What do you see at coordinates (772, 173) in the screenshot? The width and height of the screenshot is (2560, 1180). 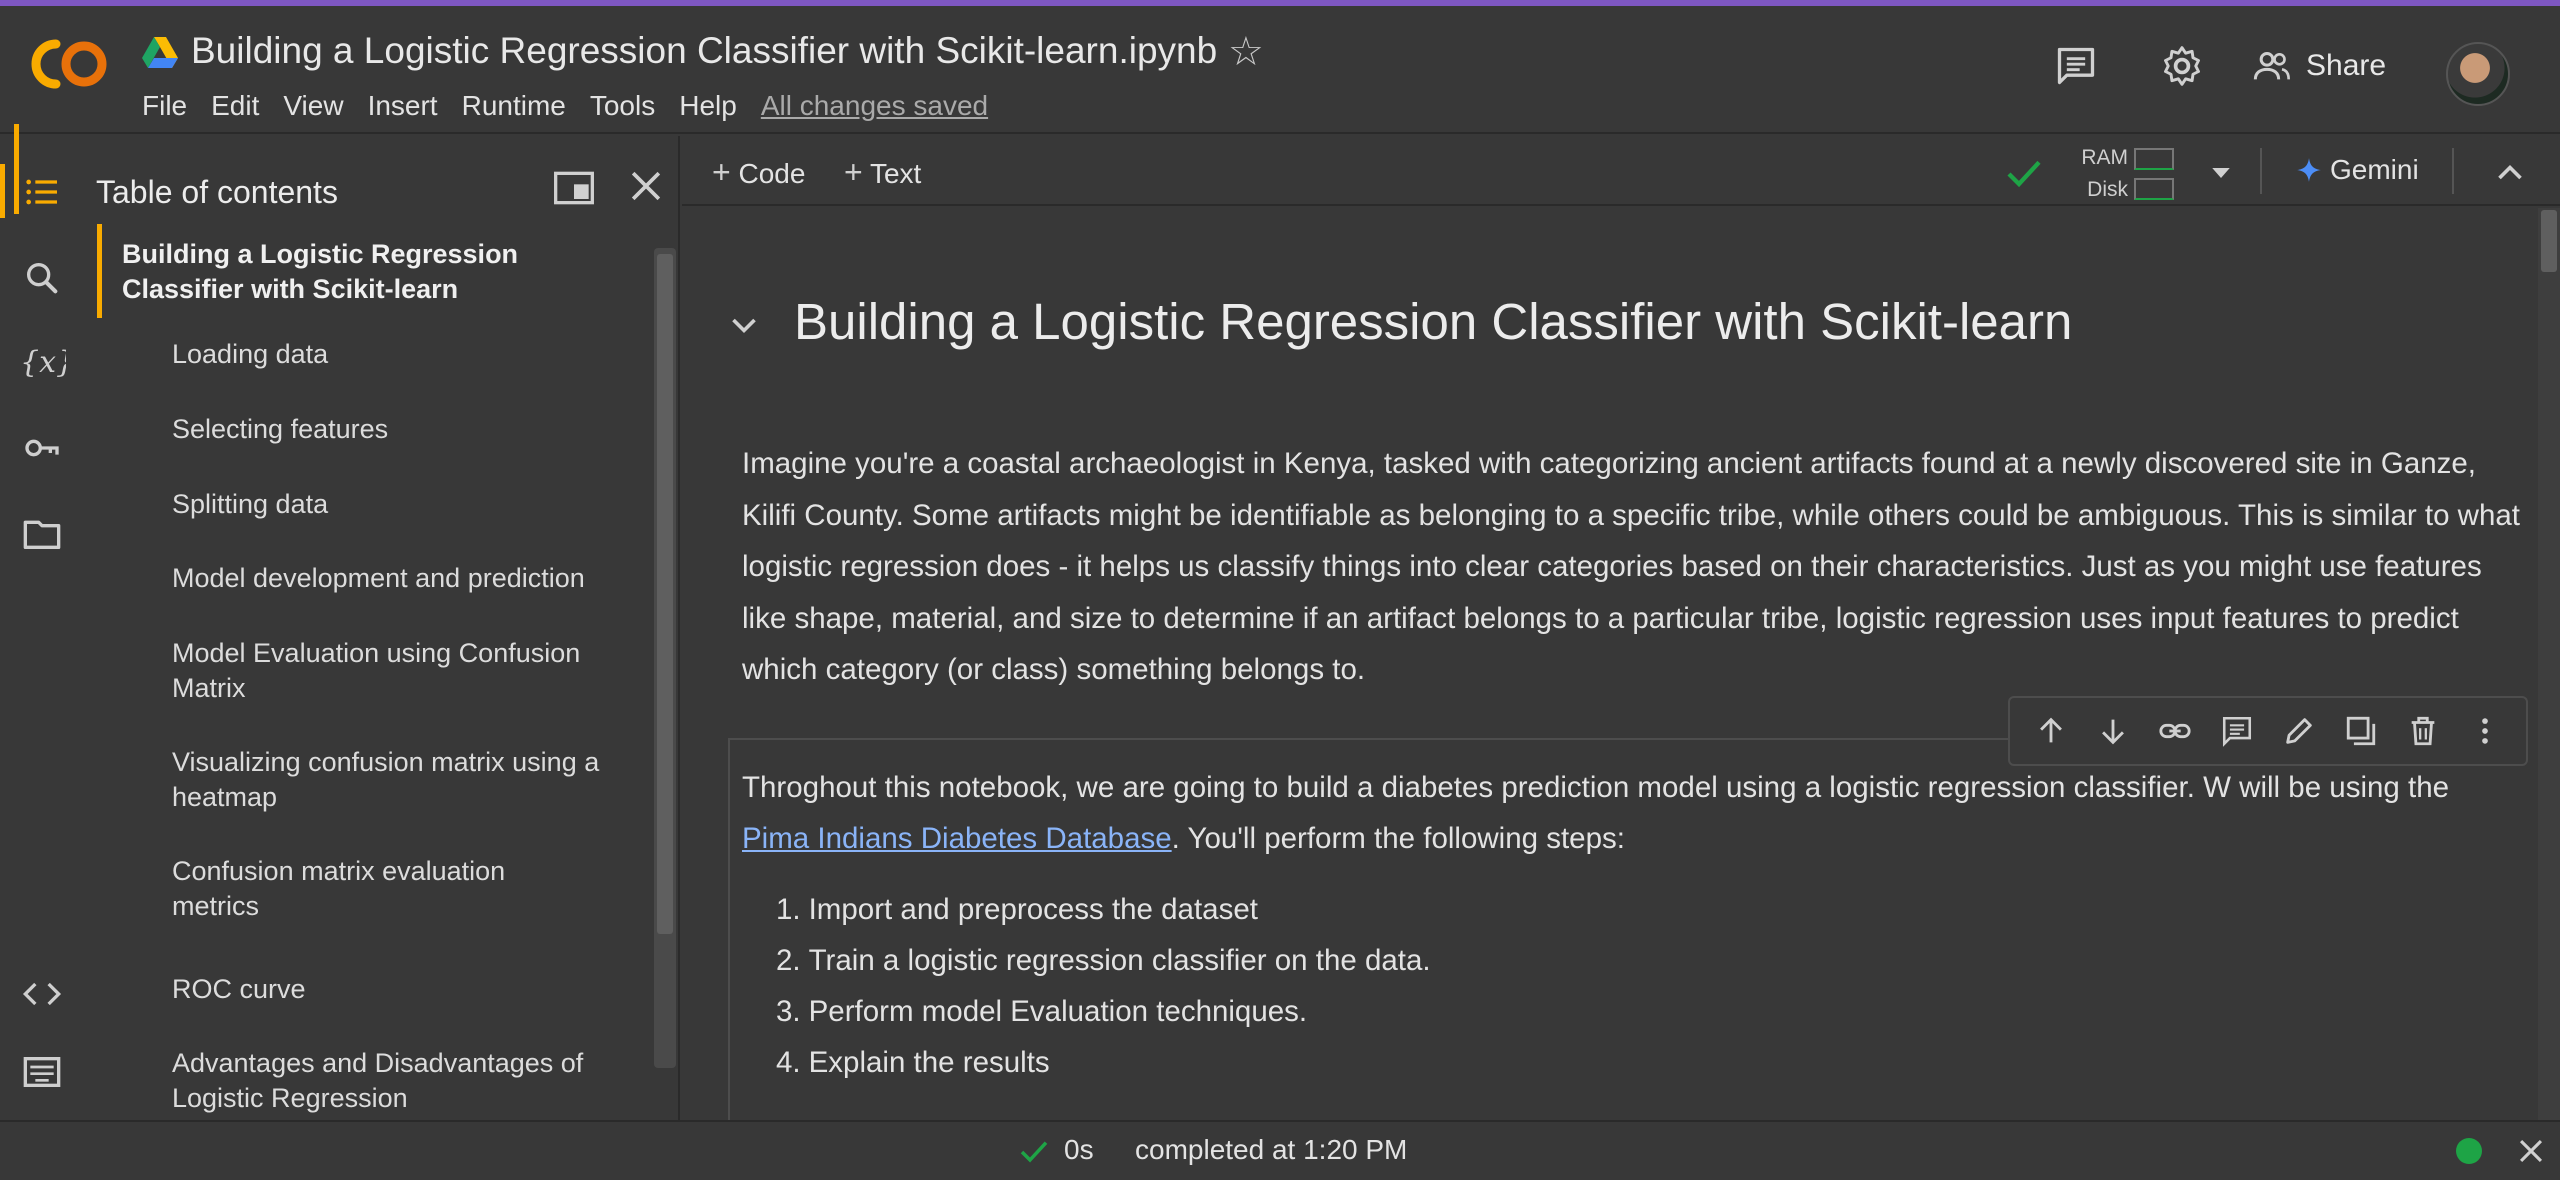 I see `add-code-label: Code` at bounding box center [772, 173].